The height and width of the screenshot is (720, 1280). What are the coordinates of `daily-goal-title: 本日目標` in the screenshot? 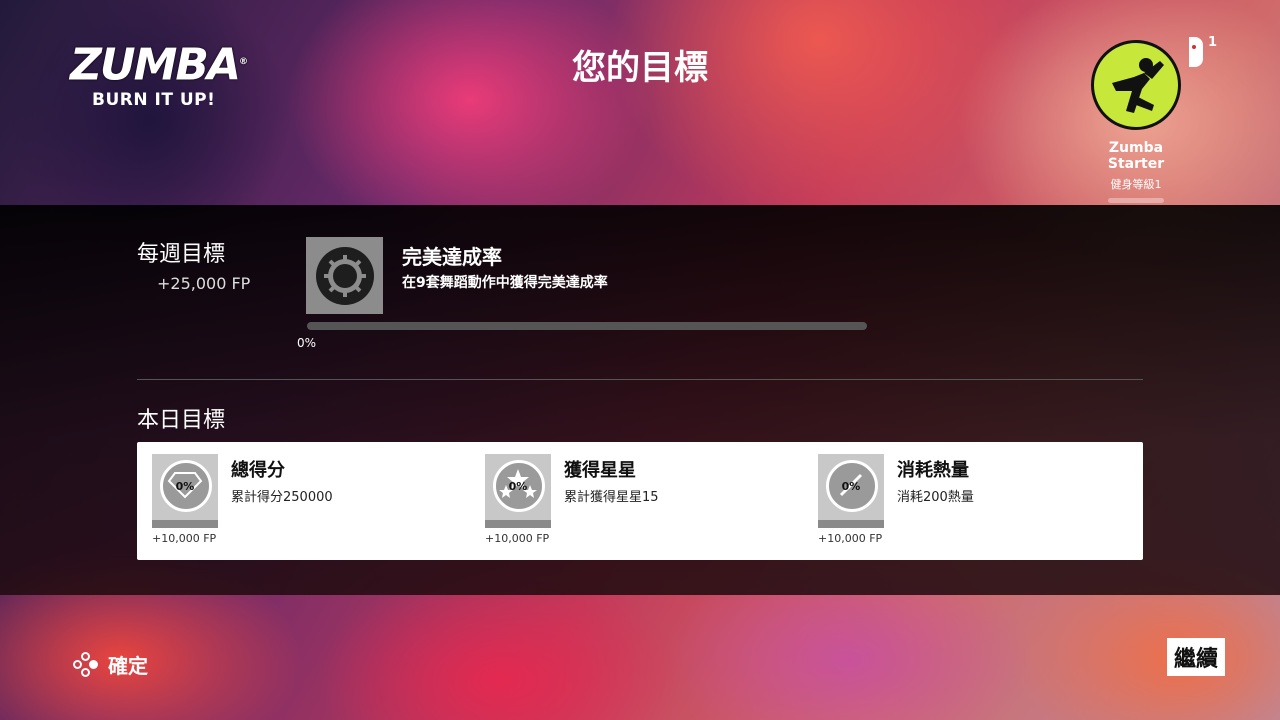 It's located at (181, 420).